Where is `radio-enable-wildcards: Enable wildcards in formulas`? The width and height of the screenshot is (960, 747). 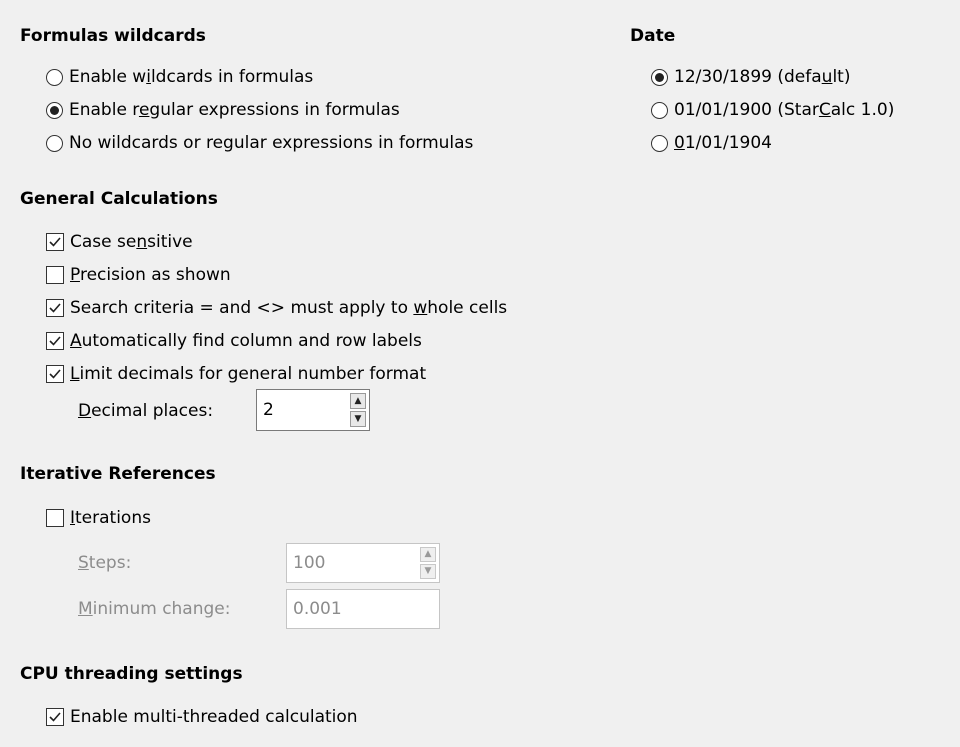
radio-enable-wildcards: Enable wildcards in formulas is located at coordinates (179, 77).